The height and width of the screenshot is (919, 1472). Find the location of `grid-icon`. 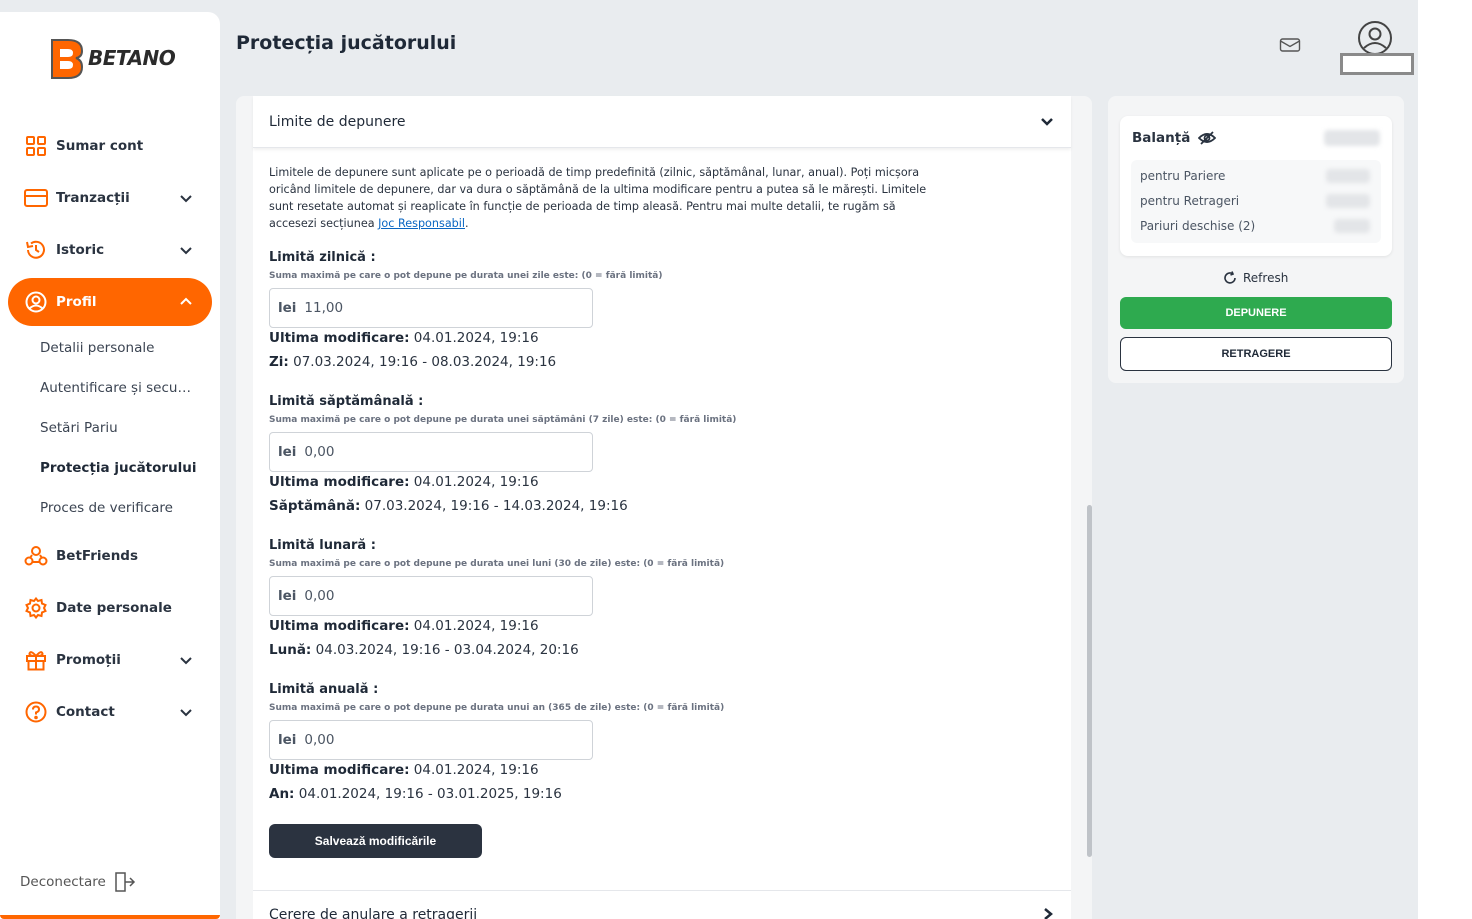

grid-icon is located at coordinates (36, 146).